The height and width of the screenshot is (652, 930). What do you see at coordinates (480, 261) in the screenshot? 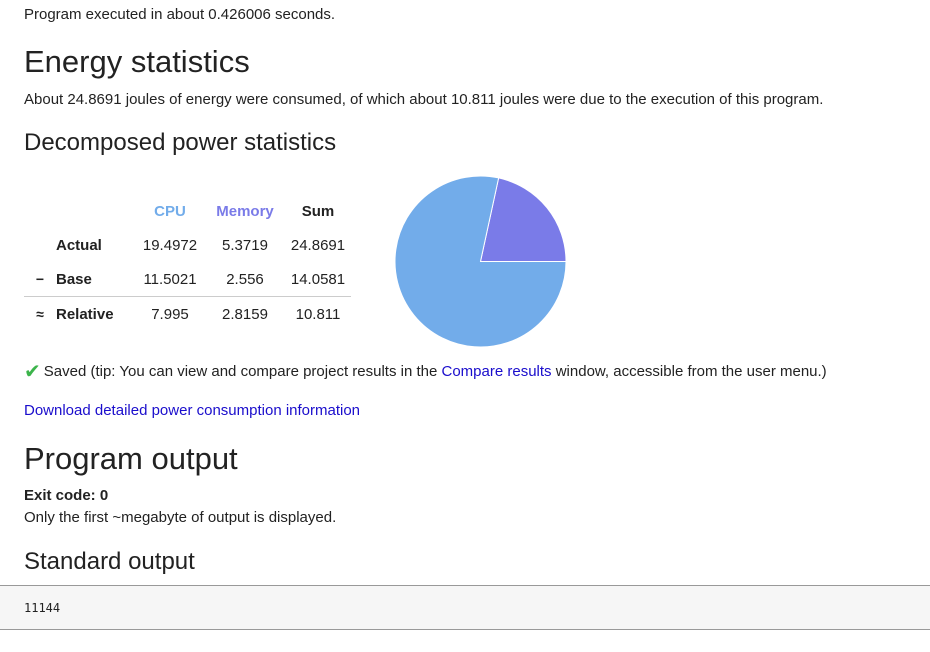
I see `power-pie-chart` at bounding box center [480, 261].